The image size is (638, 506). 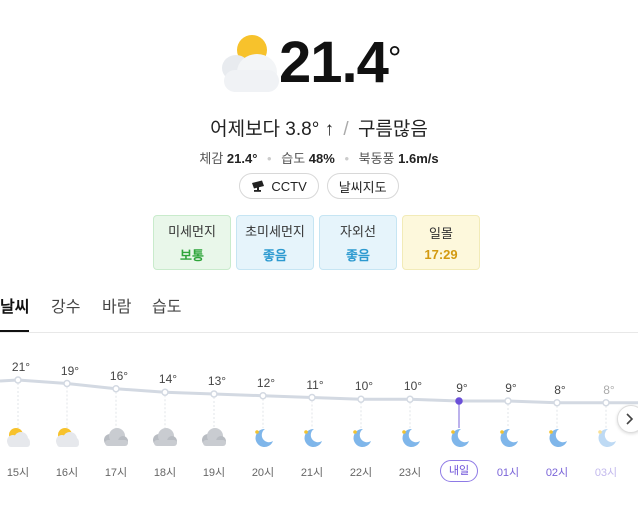 I want to click on condition-text: 구름많음, so click(x=392, y=129).